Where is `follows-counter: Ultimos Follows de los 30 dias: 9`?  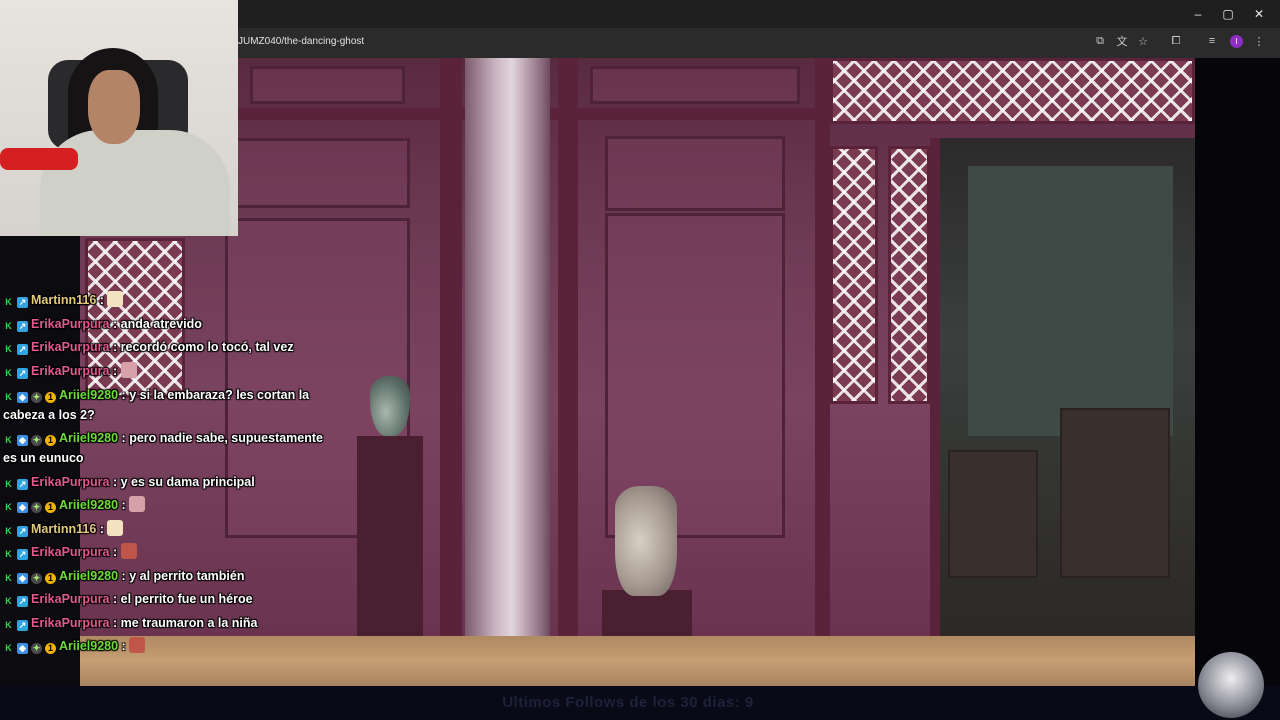
follows-counter: Ultimos Follows de los 30 dias: 9 is located at coordinates (628, 702).